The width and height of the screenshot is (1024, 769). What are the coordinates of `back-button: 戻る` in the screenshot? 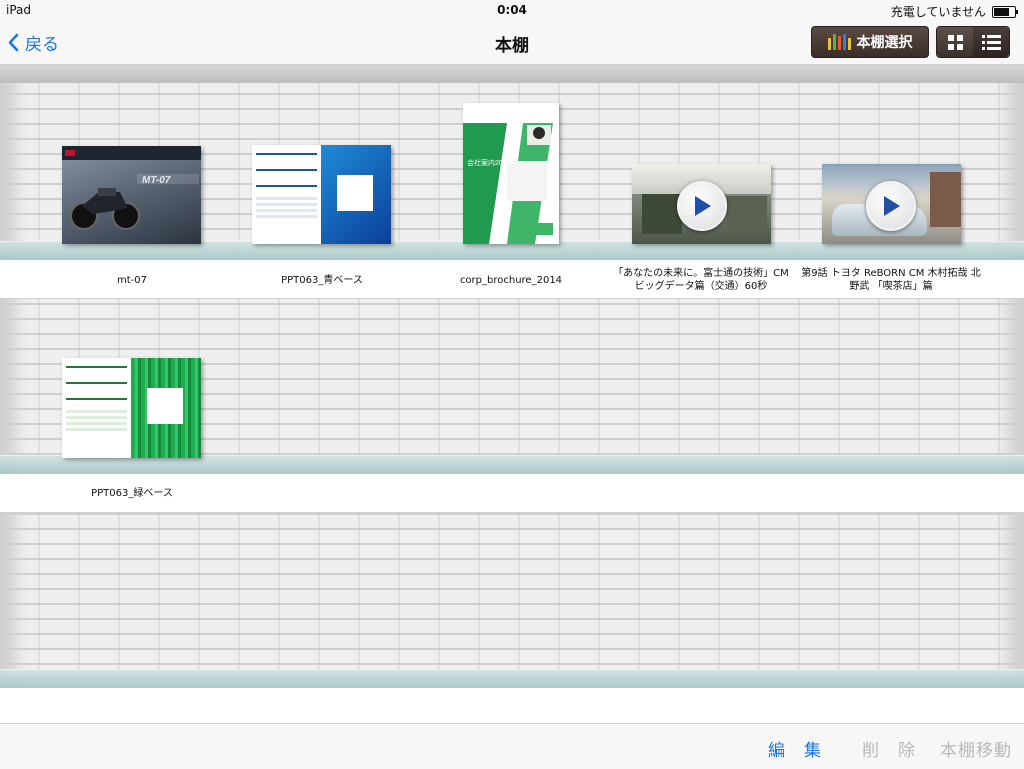 It's located at (33, 42).